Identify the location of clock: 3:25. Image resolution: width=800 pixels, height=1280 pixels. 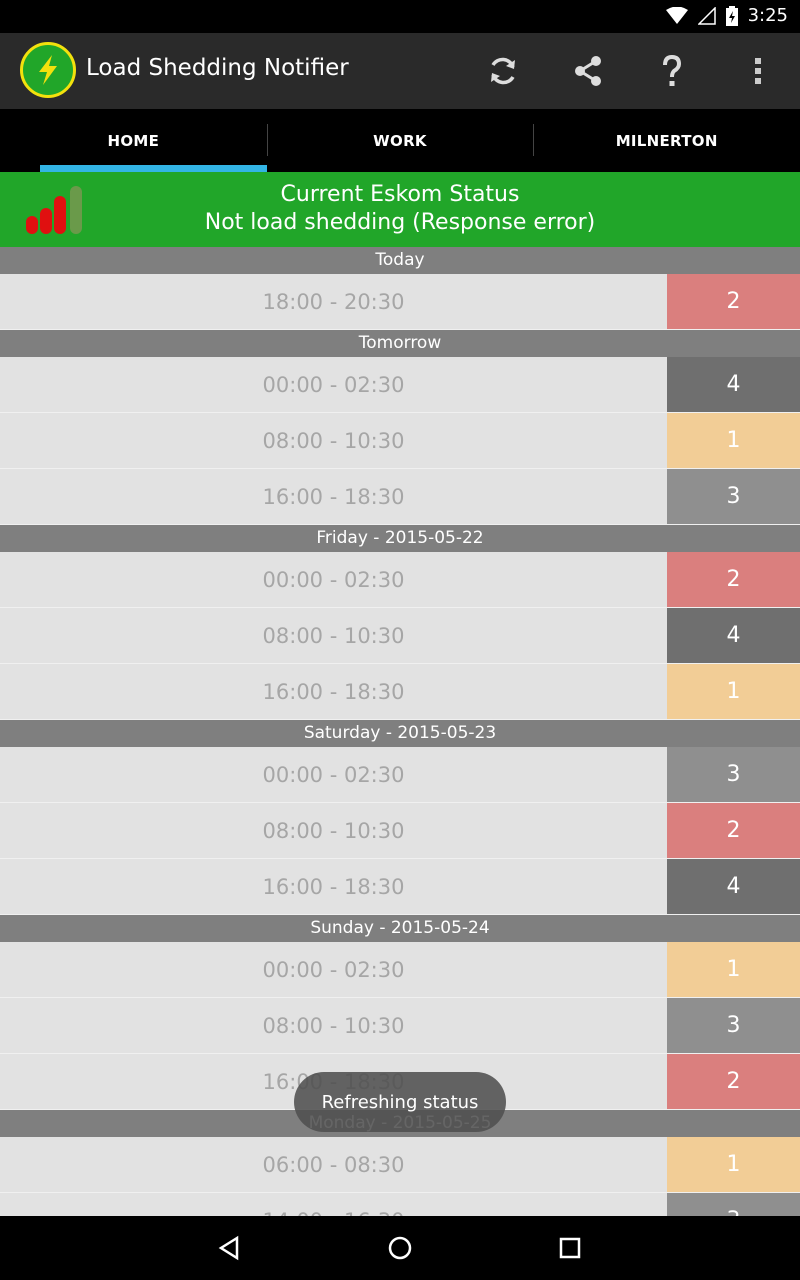
(767, 15).